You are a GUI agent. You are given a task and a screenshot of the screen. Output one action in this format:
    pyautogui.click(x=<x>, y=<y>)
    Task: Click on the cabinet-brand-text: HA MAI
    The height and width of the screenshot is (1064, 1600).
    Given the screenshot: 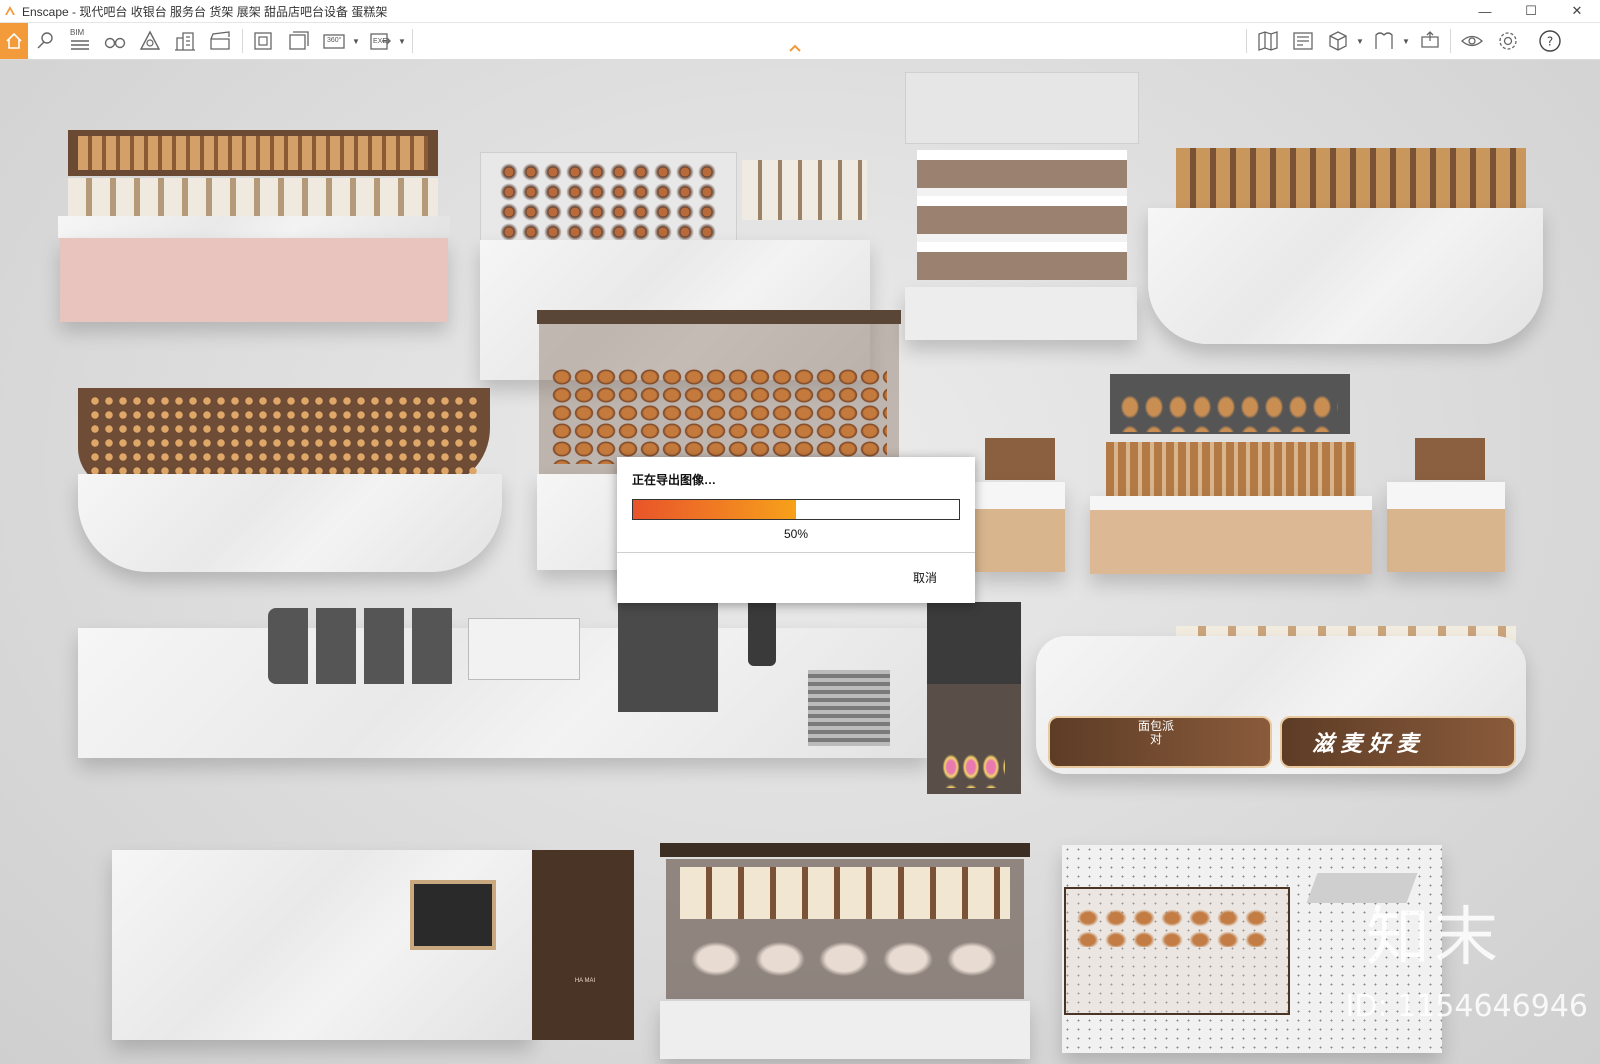 What is the action you would take?
    pyautogui.click(x=585, y=981)
    